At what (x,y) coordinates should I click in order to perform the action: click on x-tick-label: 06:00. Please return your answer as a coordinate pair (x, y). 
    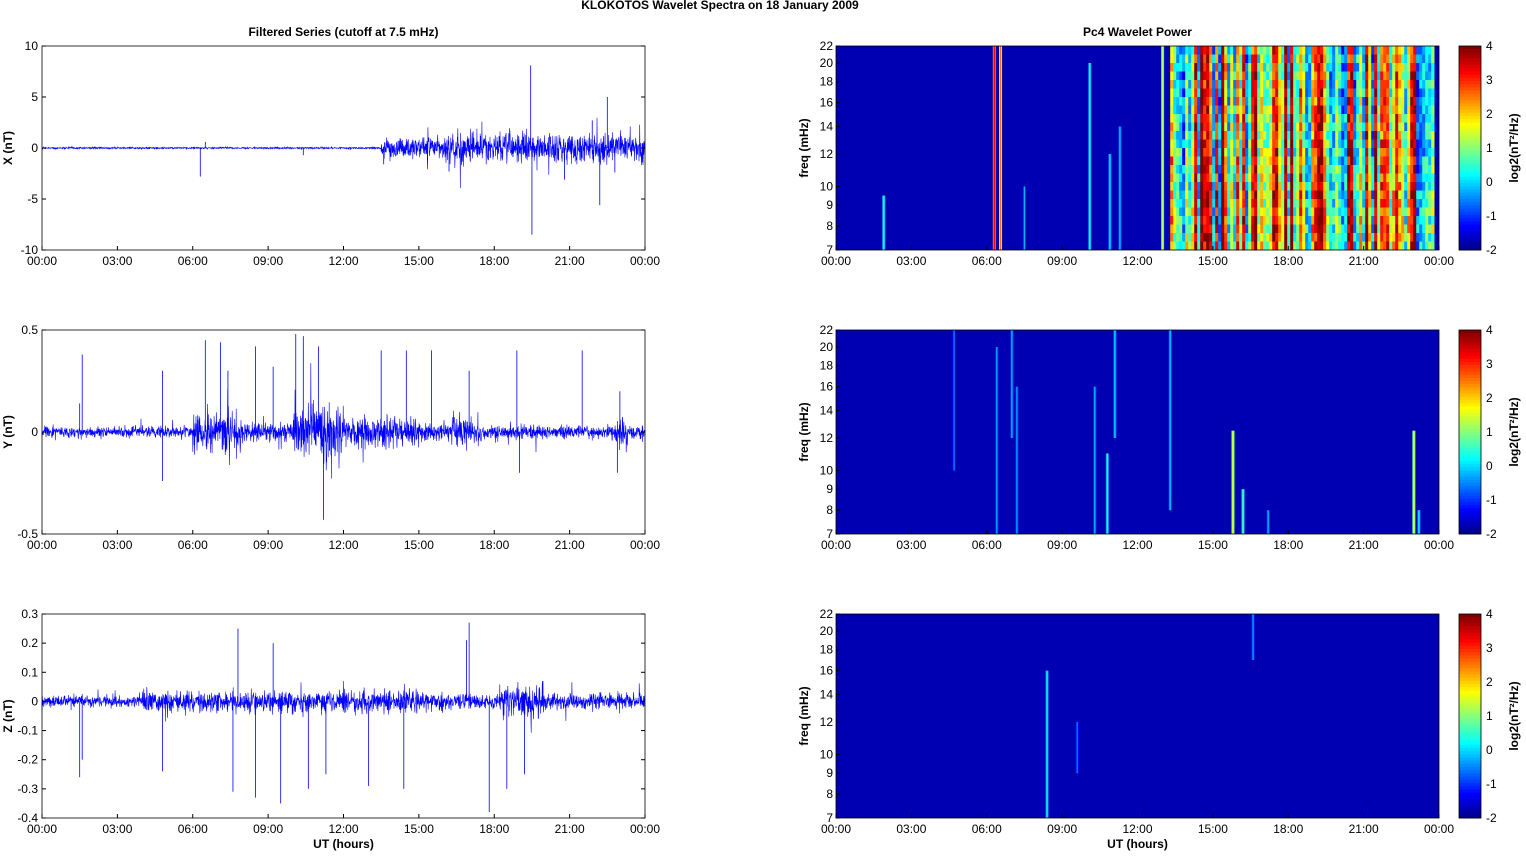
    Looking at the image, I should click on (987, 545).